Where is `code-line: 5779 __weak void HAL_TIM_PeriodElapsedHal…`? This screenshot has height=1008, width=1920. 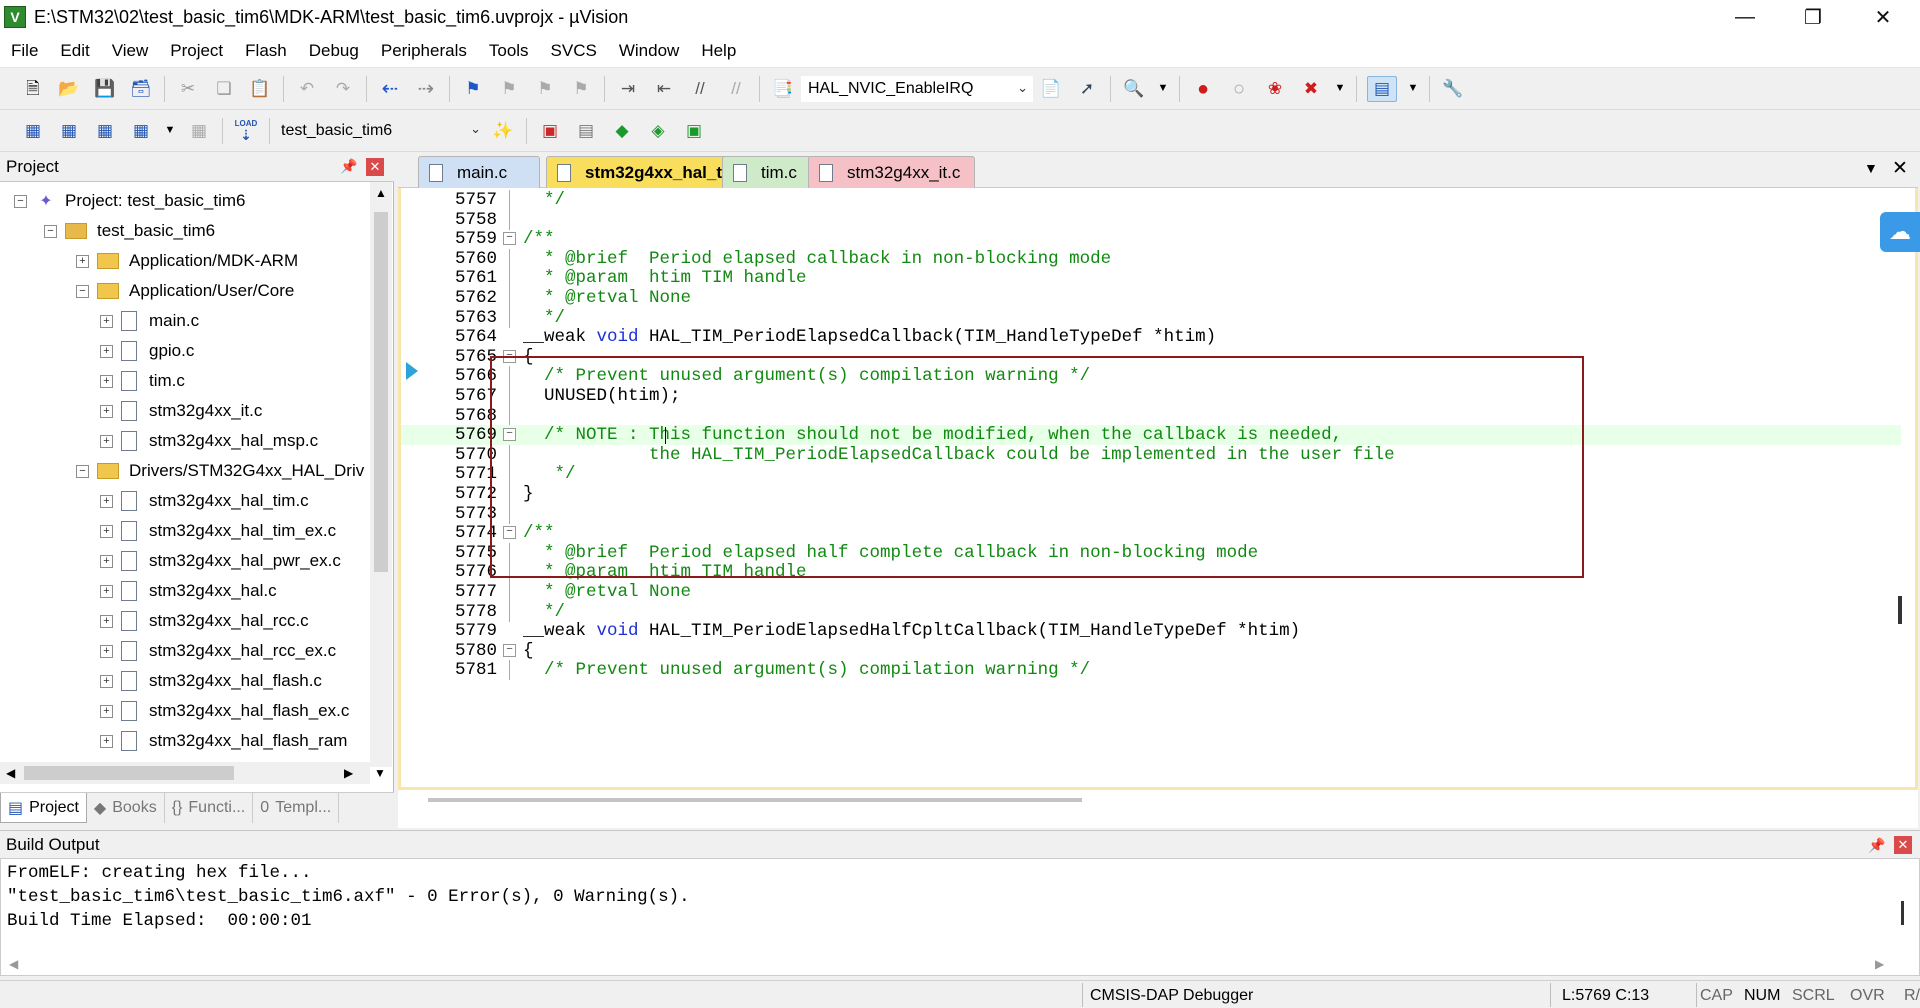 code-line: 5779 __weak void HAL_TIM_PeriodElapsedHal… is located at coordinates (1151, 631).